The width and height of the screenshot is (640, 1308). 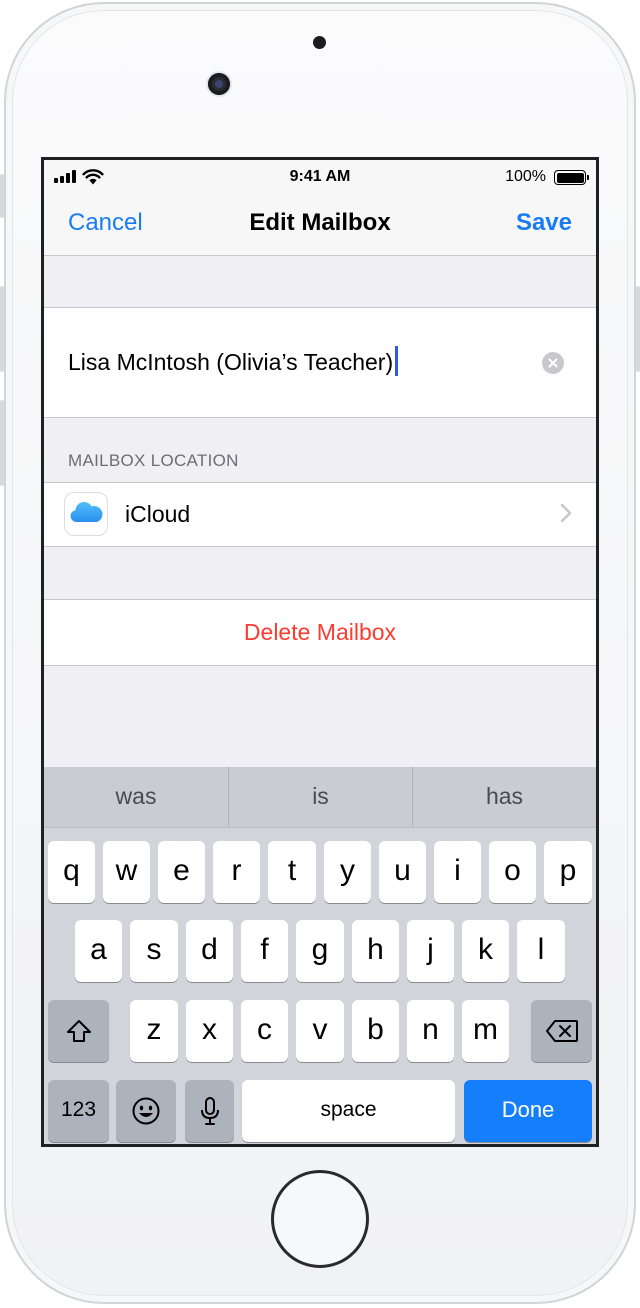 I want to click on emoji-icon, so click(x=146, y=1111).